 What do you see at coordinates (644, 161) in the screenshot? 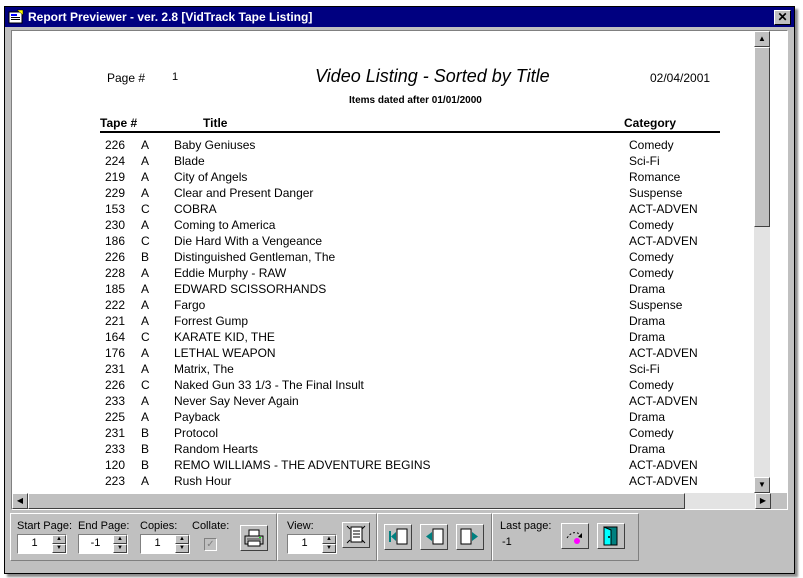
I see `category-cell: Sci-Fi` at bounding box center [644, 161].